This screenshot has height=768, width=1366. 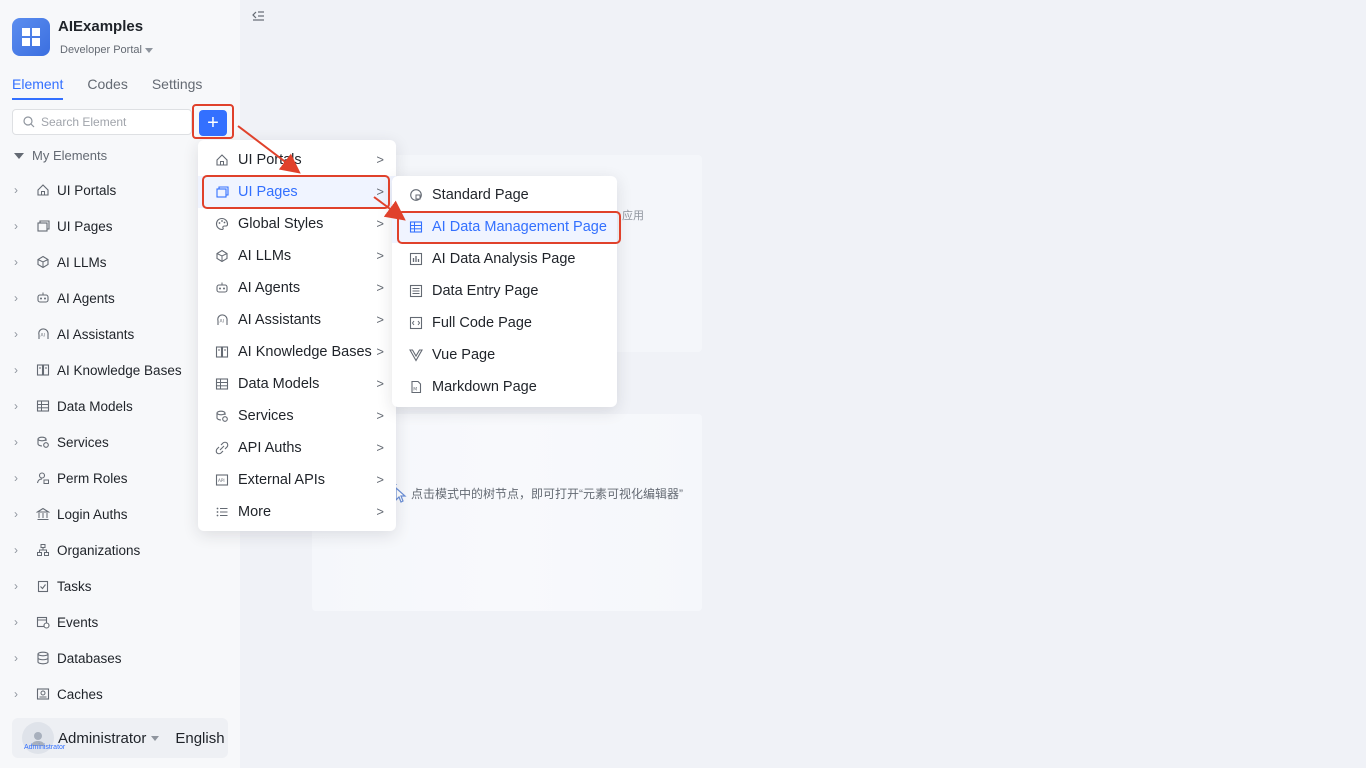 I want to click on cache-icon, so click(x=43, y=694).